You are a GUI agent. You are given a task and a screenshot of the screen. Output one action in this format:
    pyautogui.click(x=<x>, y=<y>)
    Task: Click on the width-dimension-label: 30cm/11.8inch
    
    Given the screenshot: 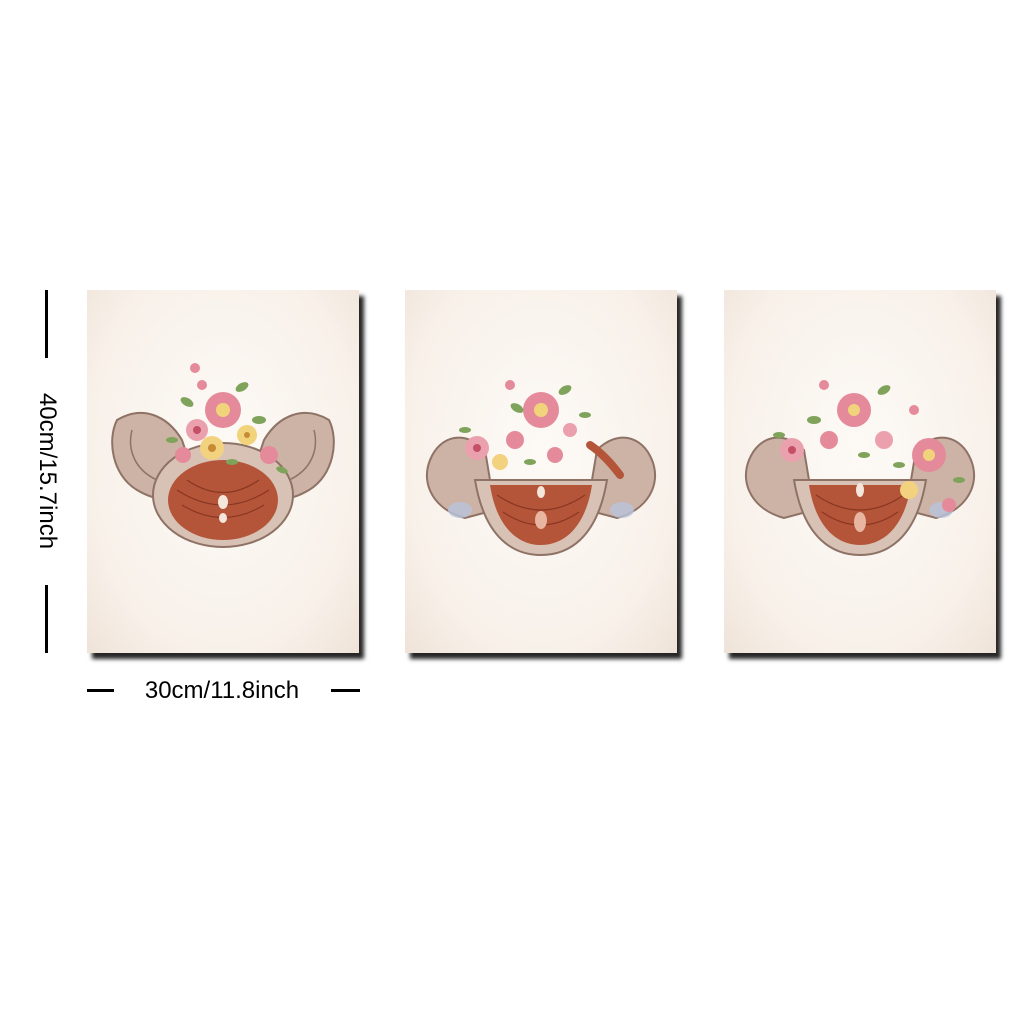 What is the action you would take?
    pyautogui.click(x=222, y=690)
    